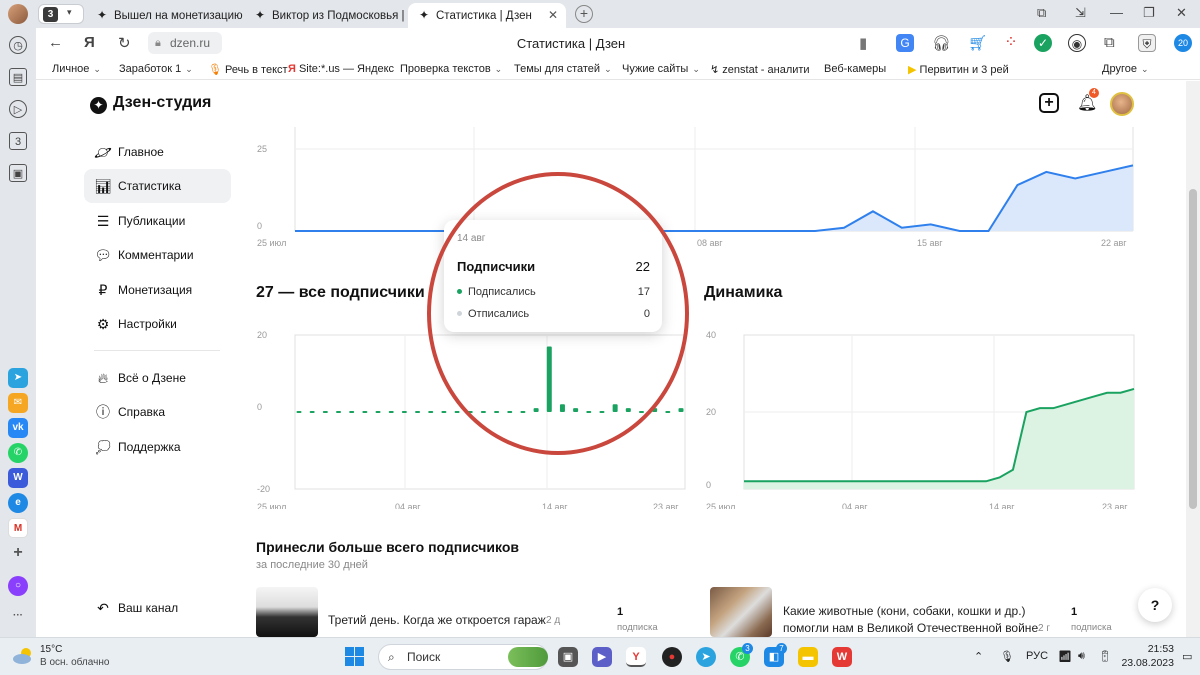 This screenshot has height=675, width=1200. What do you see at coordinates (661, 69) in the screenshot?
I see `bookmark-folder-sites: Чужие сайты ⌄` at bounding box center [661, 69].